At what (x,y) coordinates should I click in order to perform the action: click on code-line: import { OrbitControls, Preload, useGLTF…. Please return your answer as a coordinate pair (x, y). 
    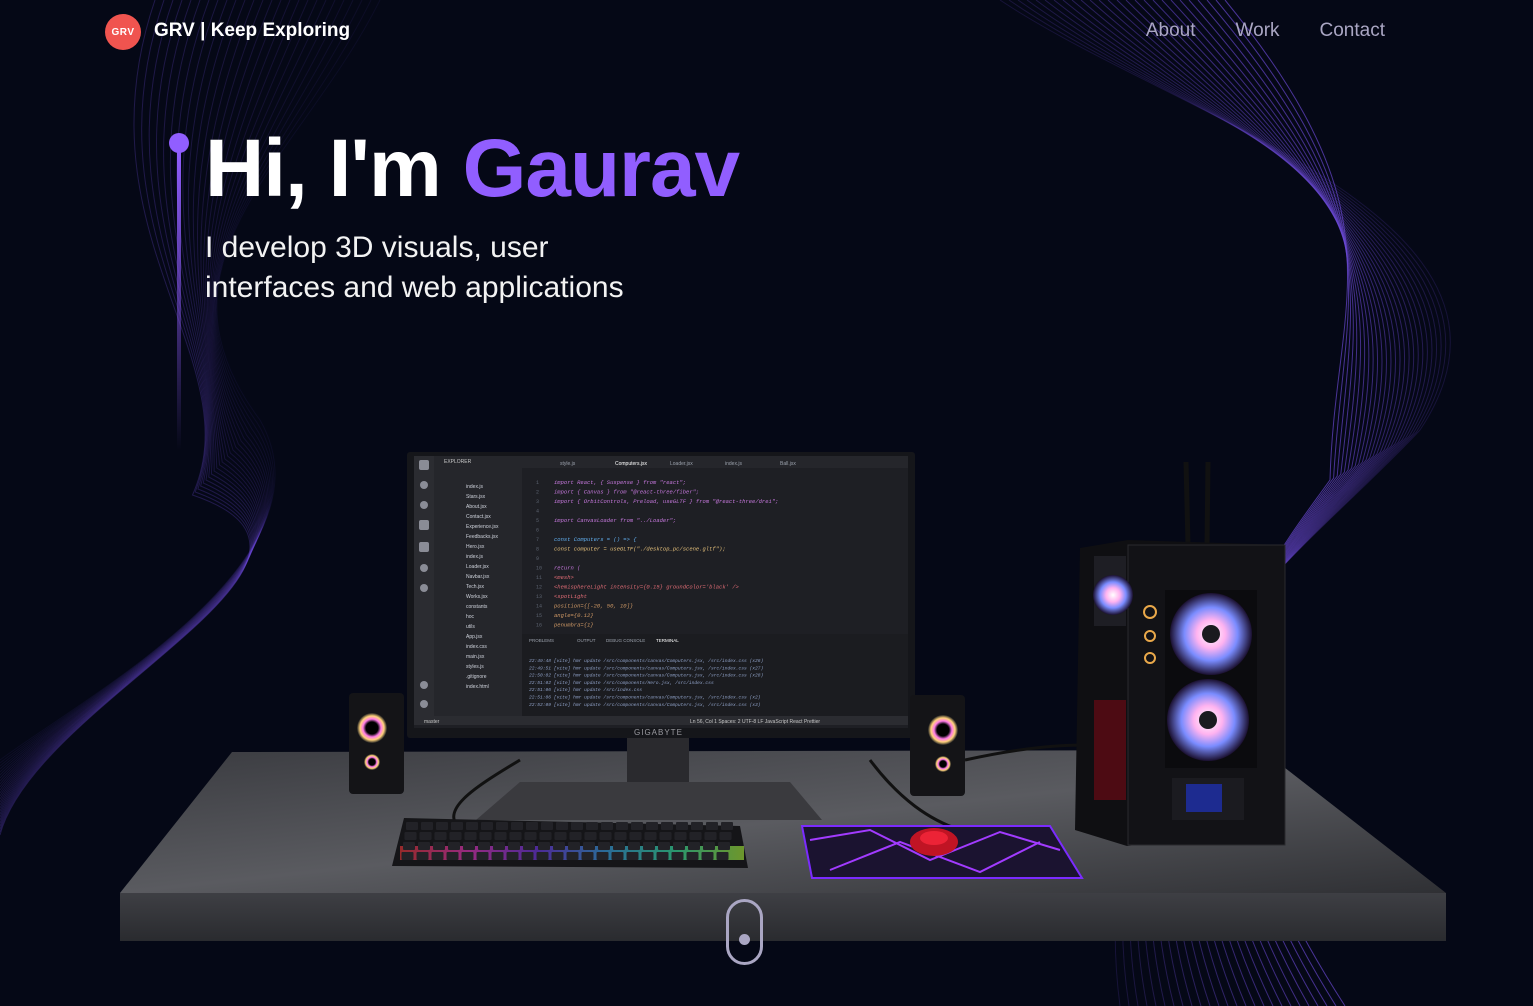
    Looking at the image, I should click on (666, 501).